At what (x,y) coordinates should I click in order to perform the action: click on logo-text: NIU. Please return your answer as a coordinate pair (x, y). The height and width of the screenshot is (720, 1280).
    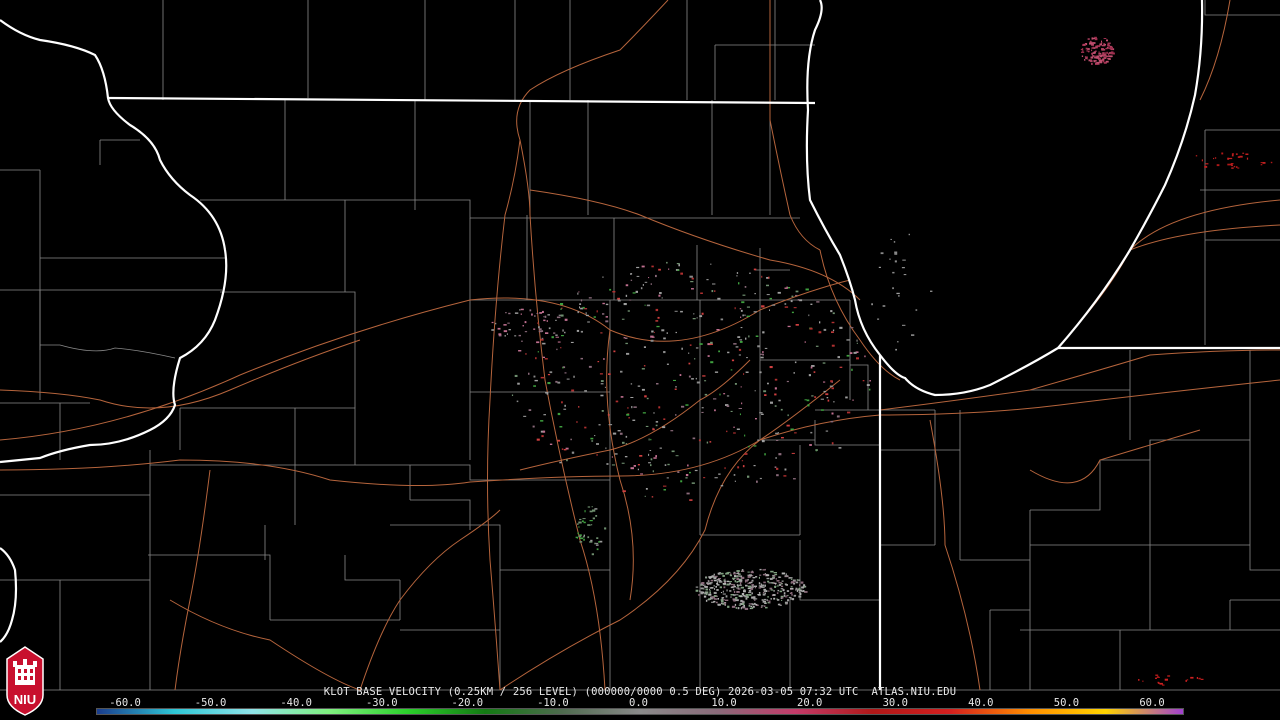
    Looking at the image, I should click on (25, 699).